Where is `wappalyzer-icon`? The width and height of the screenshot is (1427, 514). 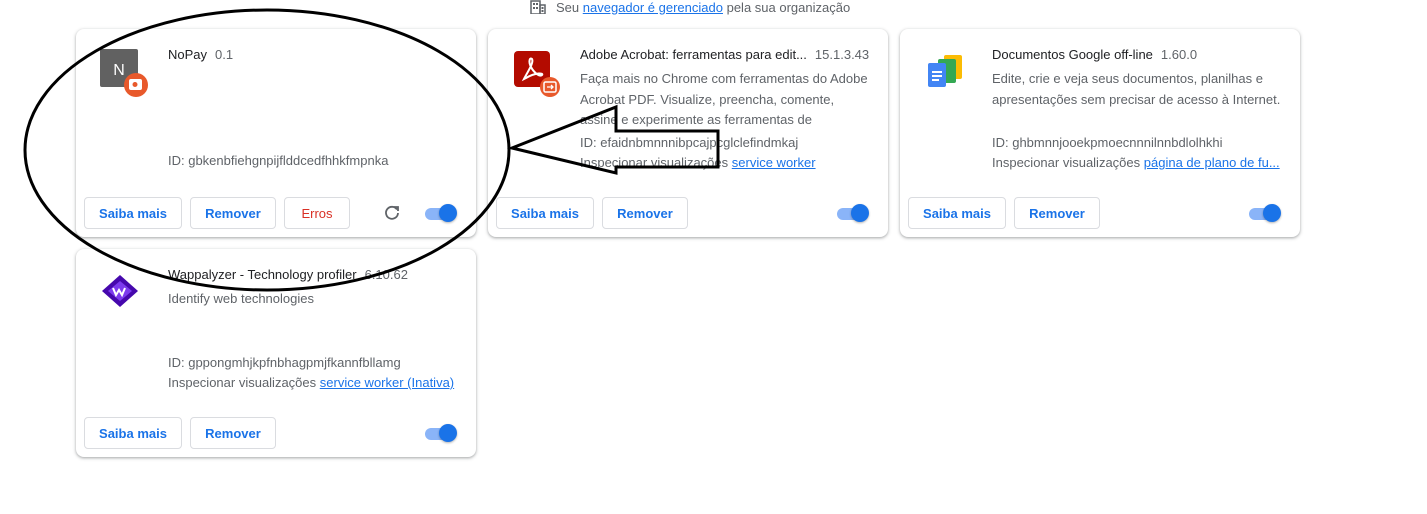
wappalyzer-icon is located at coordinates (120, 291).